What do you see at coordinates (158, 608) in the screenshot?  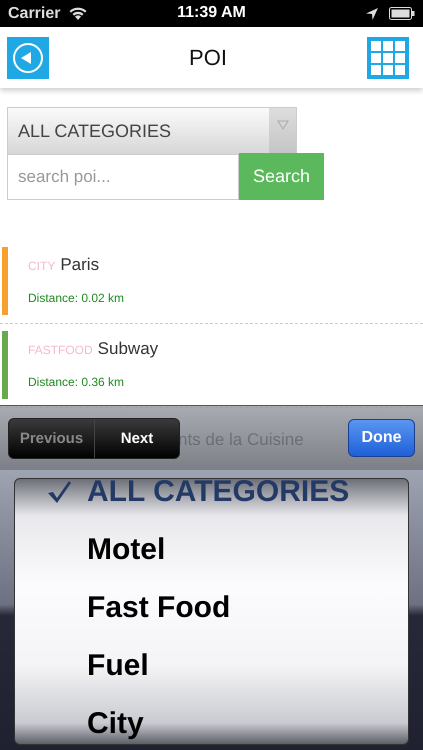 I see `picker-option: Fast Food` at bounding box center [158, 608].